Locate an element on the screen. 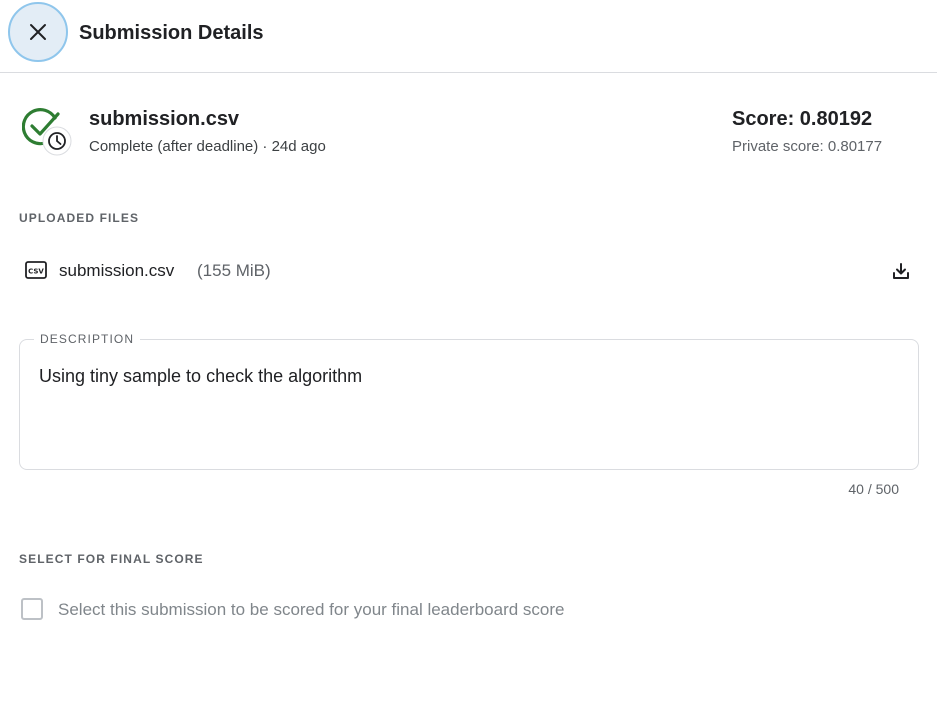 Image resolution: width=937 pixels, height=709 pixels. status-icon is located at coordinates (47, 132).